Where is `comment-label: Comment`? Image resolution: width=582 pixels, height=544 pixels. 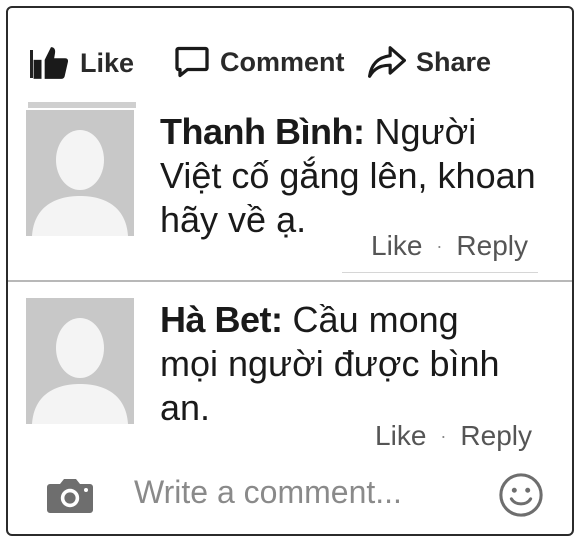
comment-label: Comment is located at coordinates (282, 61).